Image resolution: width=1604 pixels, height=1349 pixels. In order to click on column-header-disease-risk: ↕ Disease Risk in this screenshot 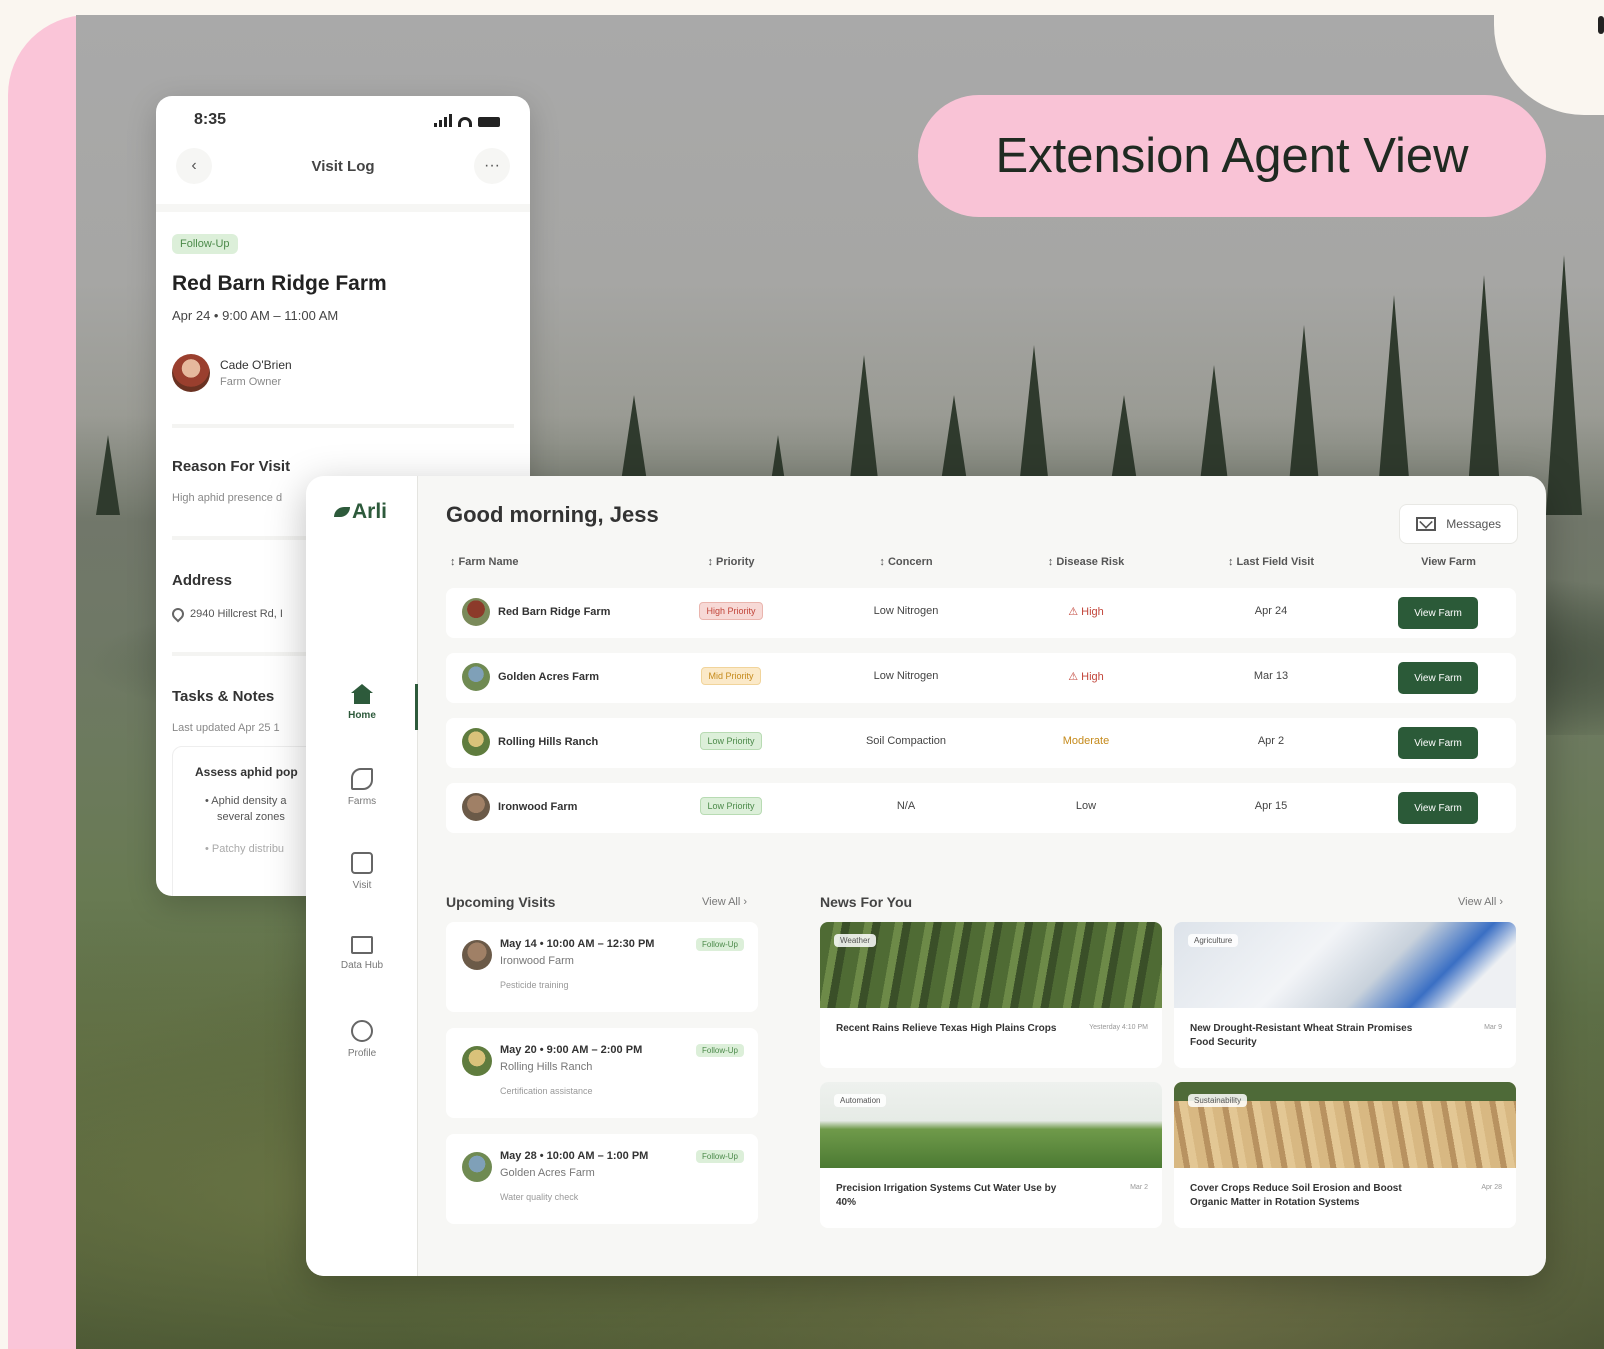, I will do `click(1086, 562)`.